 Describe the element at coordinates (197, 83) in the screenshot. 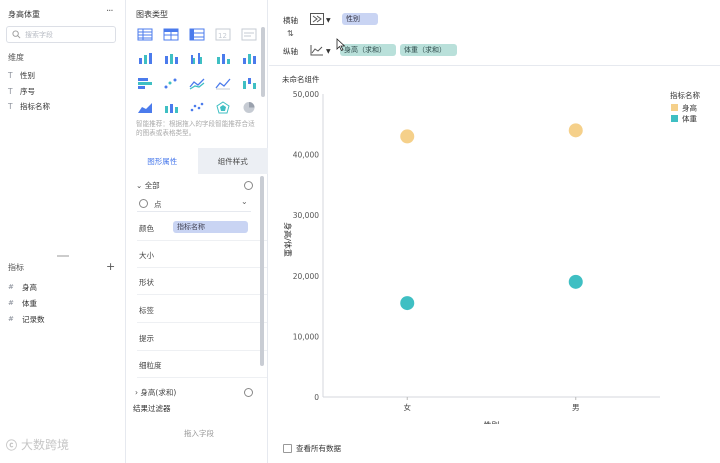

I see `line-chart-icon` at that location.